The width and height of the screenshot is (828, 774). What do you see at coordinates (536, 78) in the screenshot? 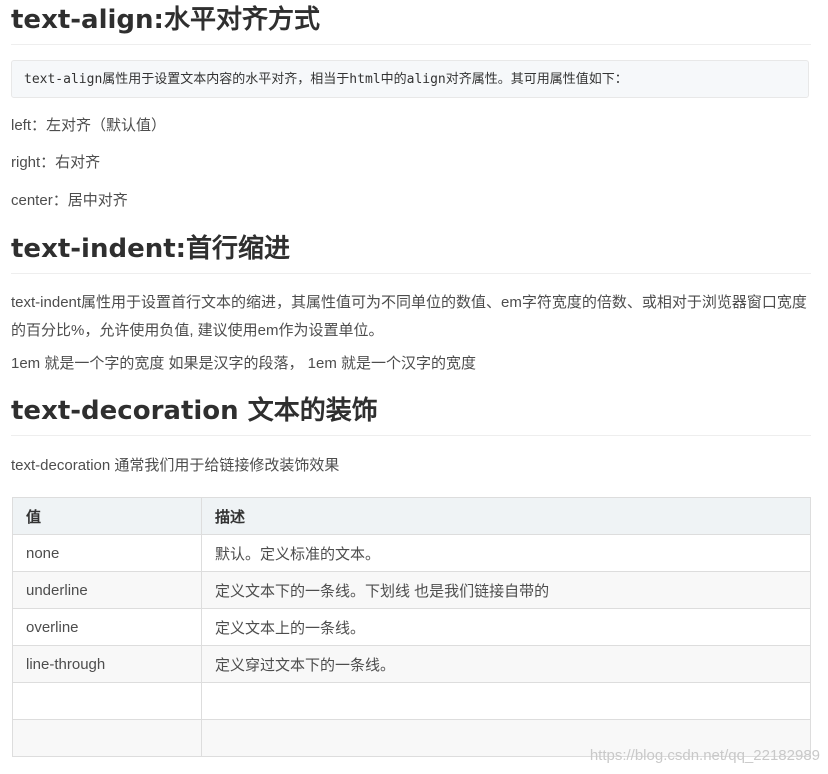
I see `code-text: 对齐属性。其可用属性值如下：` at bounding box center [536, 78].